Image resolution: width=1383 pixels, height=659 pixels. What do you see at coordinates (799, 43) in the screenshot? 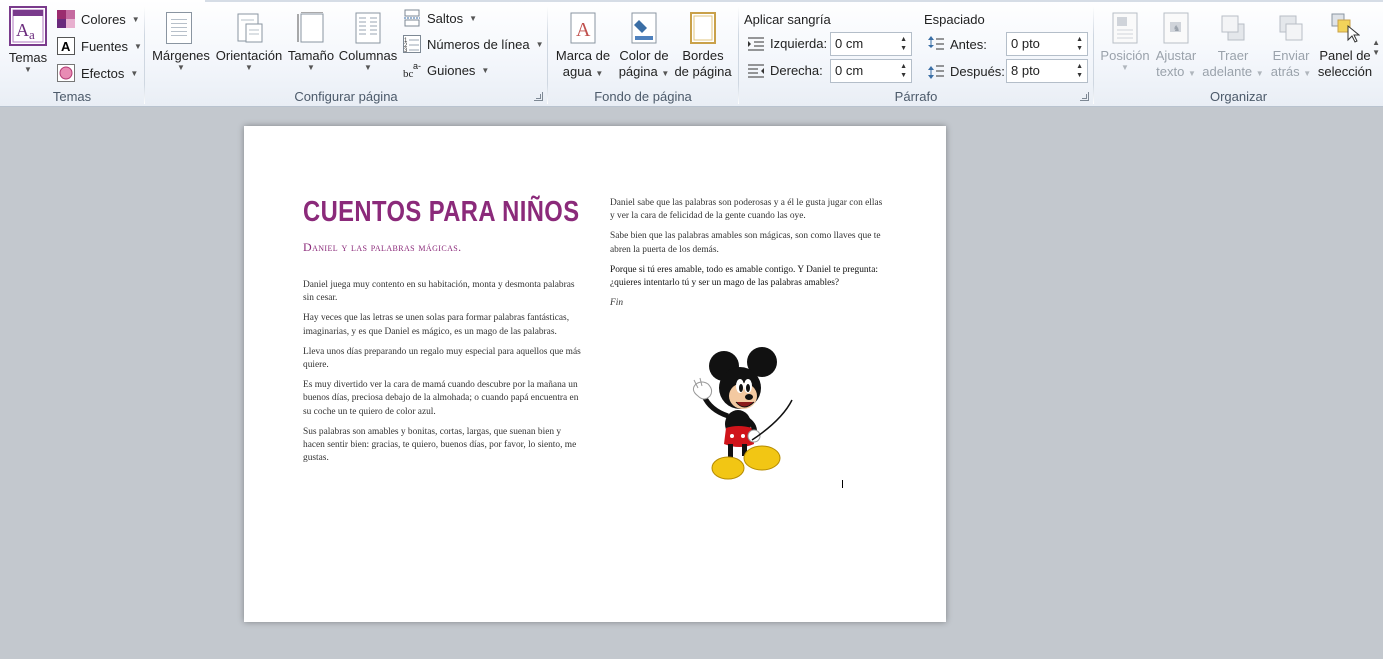
I see `izquierda-label: Izquierda:` at bounding box center [799, 43].